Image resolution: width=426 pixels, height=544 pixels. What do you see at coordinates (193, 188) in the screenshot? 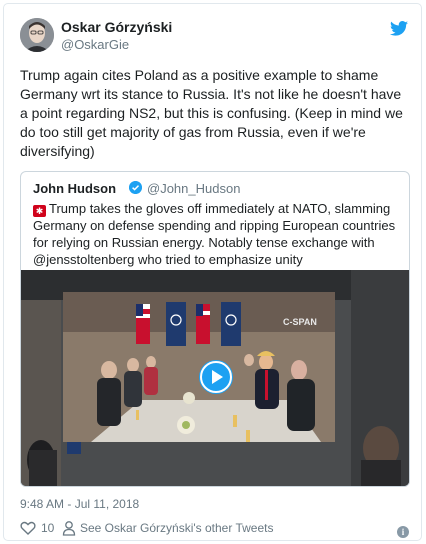
I see `quoted-author-handle: @John_Hudson` at bounding box center [193, 188].